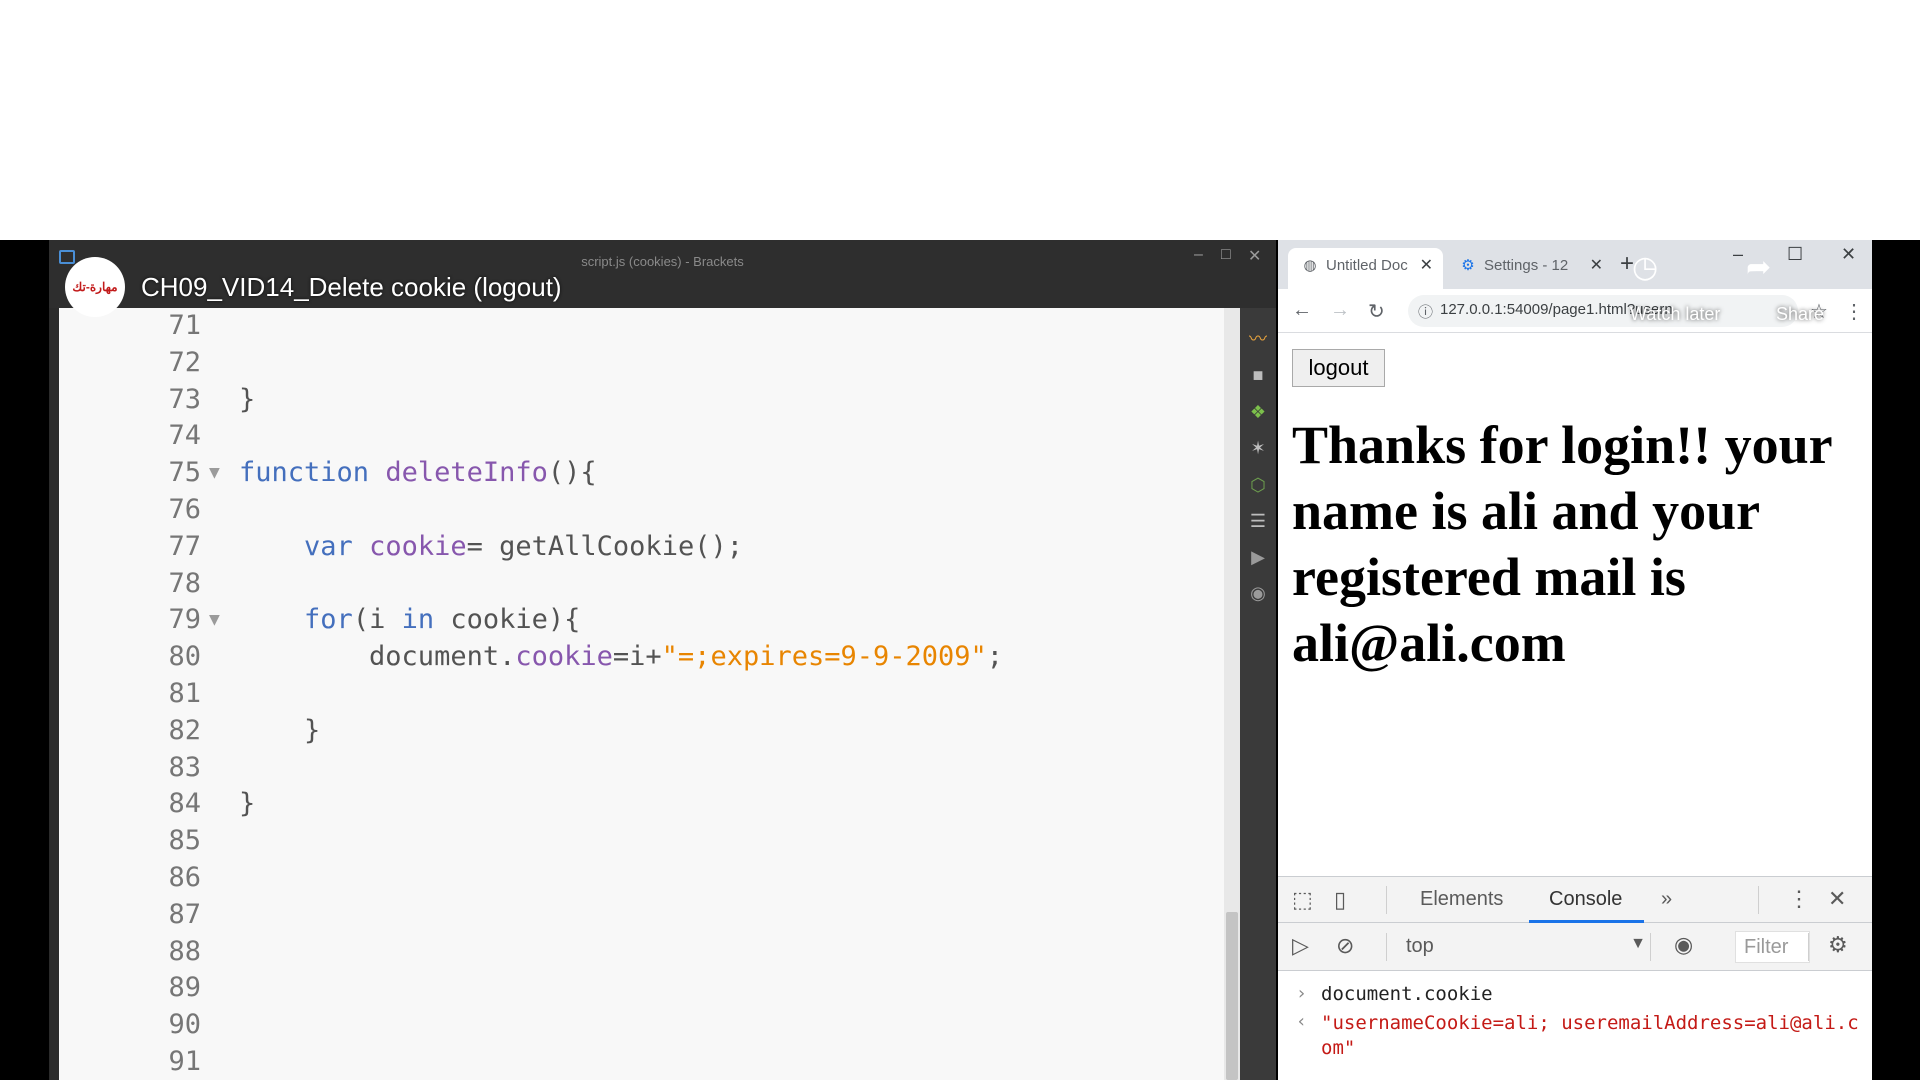 The image size is (1920, 1080). What do you see at coordinates (184, 583) in the screenshot?
I see `line-number: 78` at bounding box center [184, 583].